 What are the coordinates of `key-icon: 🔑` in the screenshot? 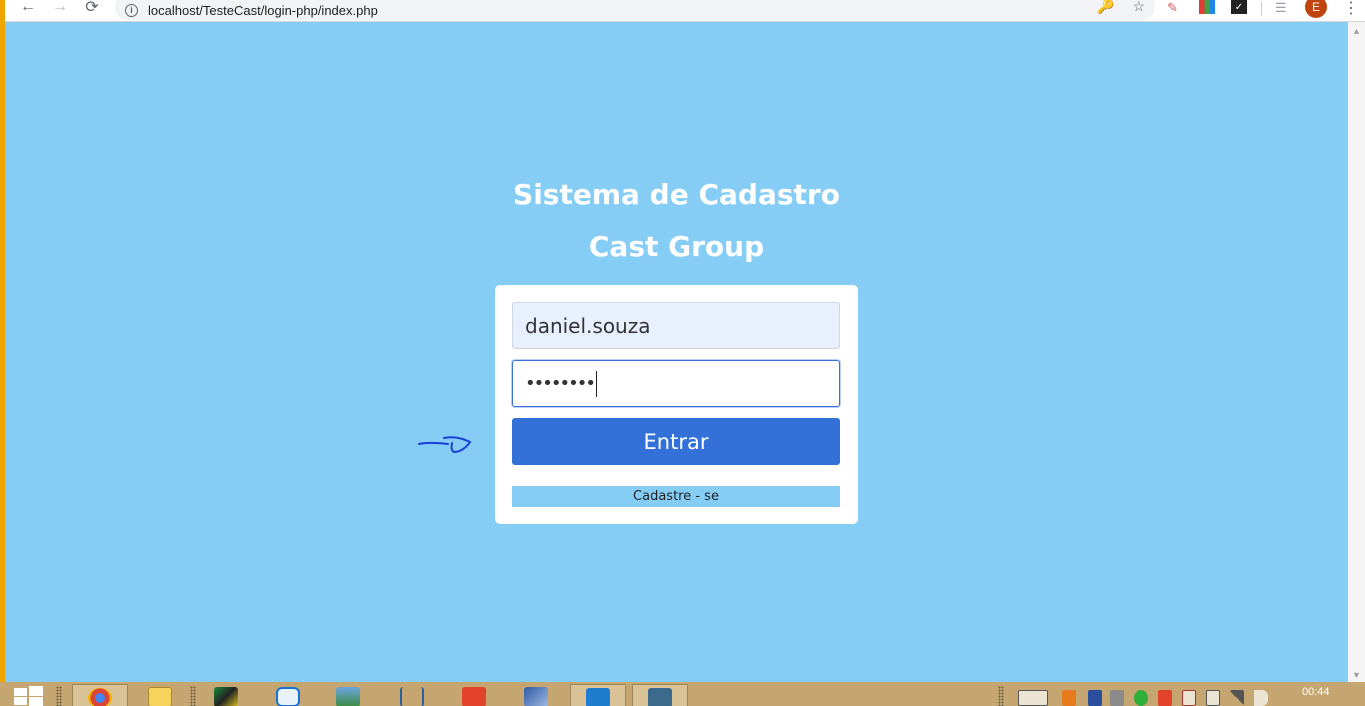 It's located at (1105, 7).